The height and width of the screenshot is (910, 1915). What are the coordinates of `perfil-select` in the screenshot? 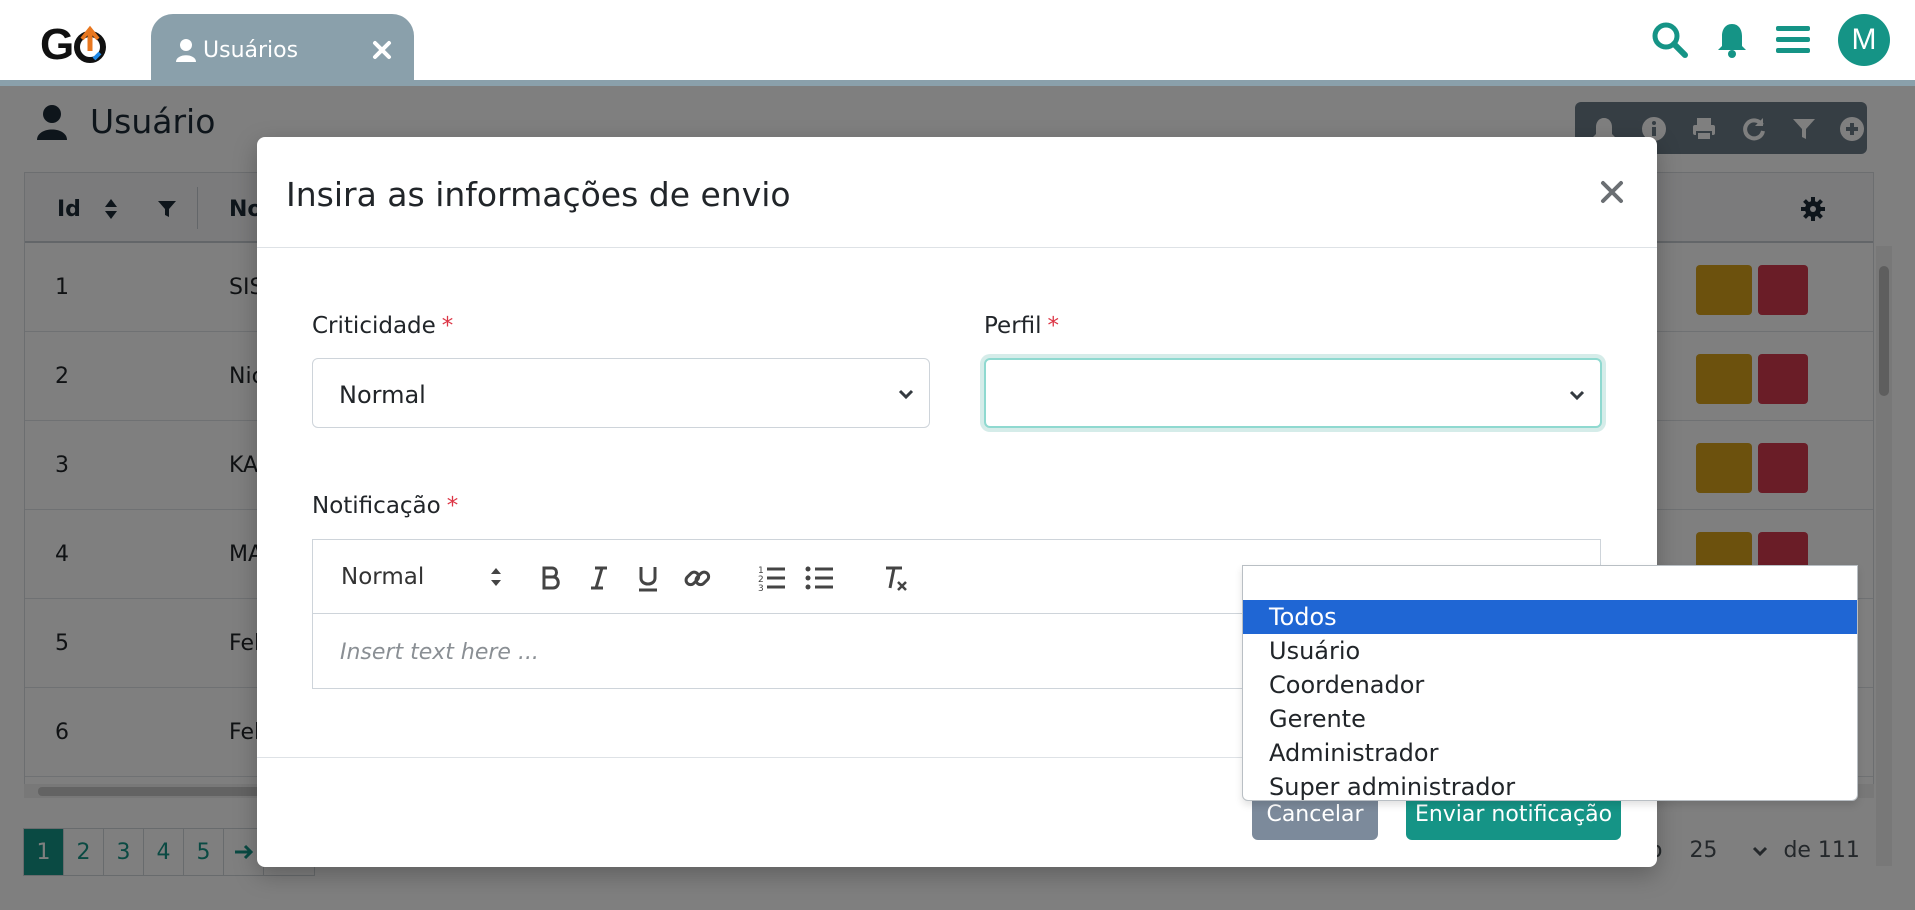 It's located at (1293, 393).